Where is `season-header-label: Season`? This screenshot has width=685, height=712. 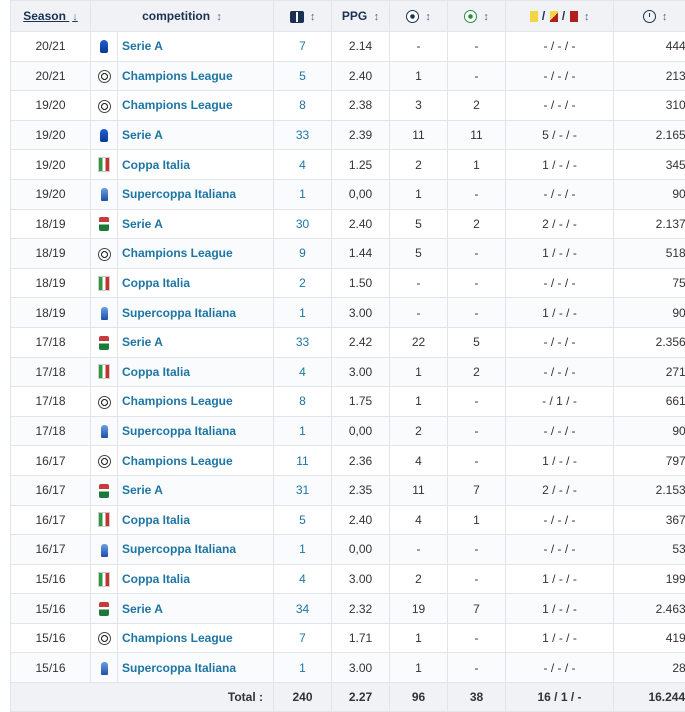 season-header-label: Season is located at coordinates (44, 16).